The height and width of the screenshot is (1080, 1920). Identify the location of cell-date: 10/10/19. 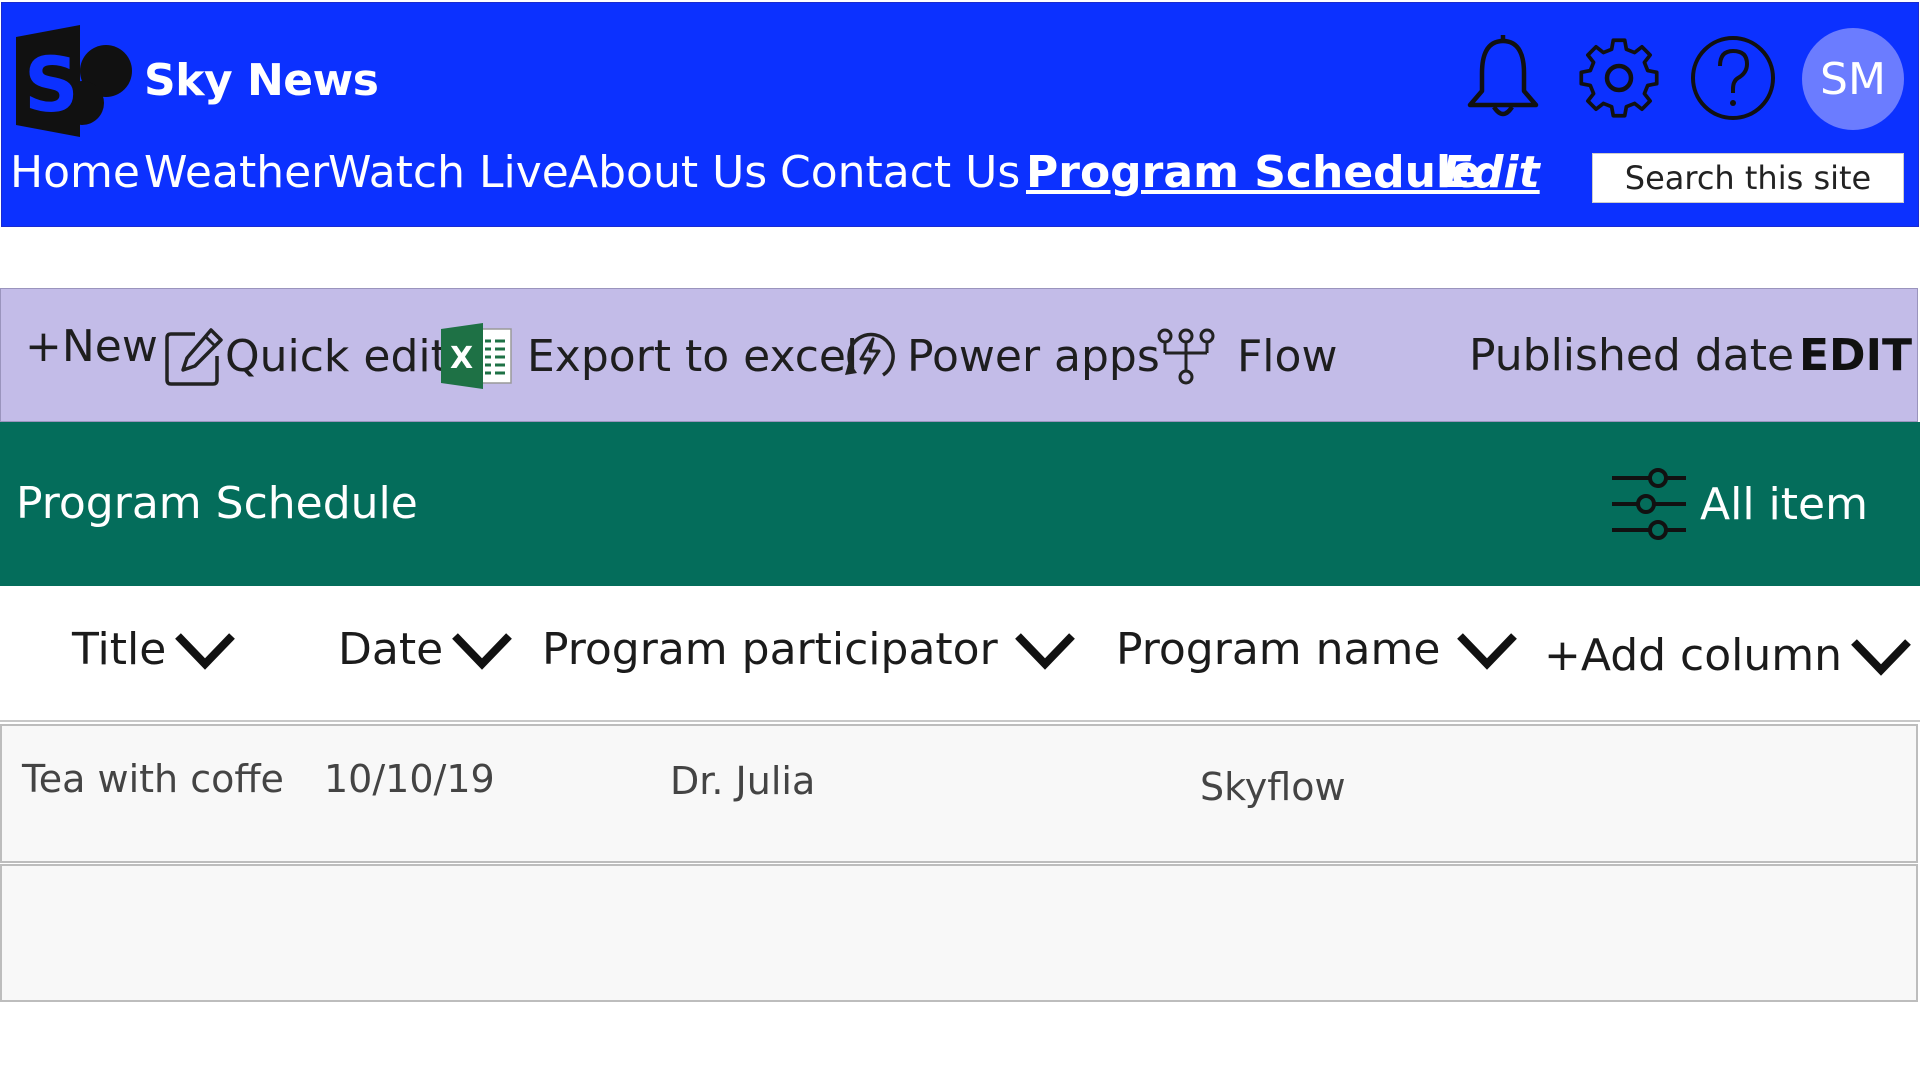
(409, 779).